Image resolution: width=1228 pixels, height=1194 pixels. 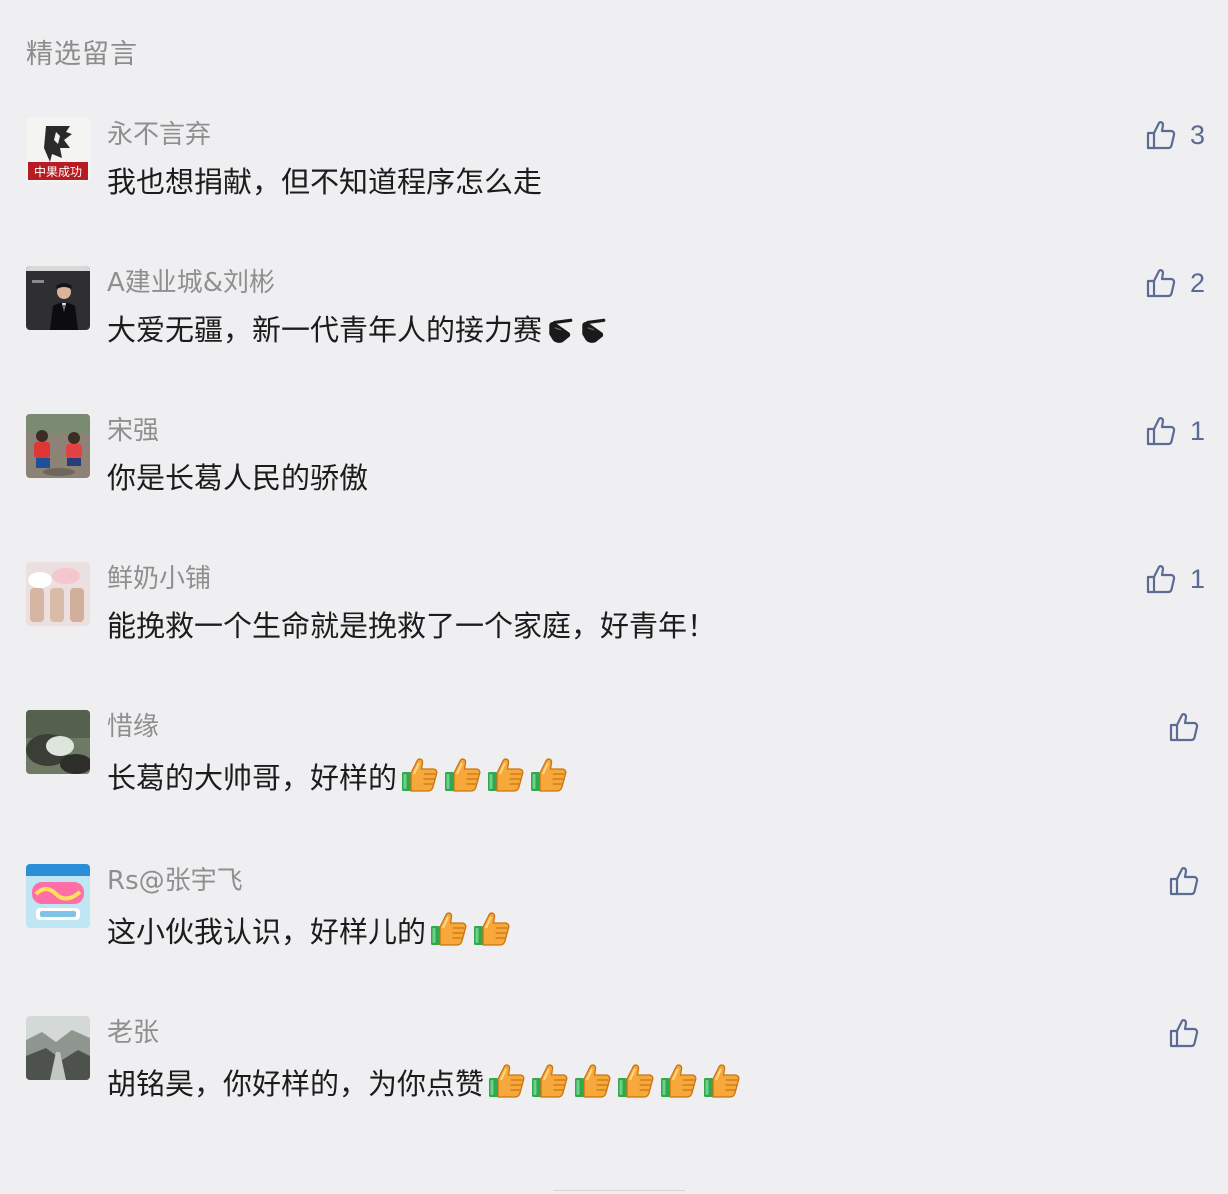 I want to click on nickname: 老张, so click(x=133, y=1033).